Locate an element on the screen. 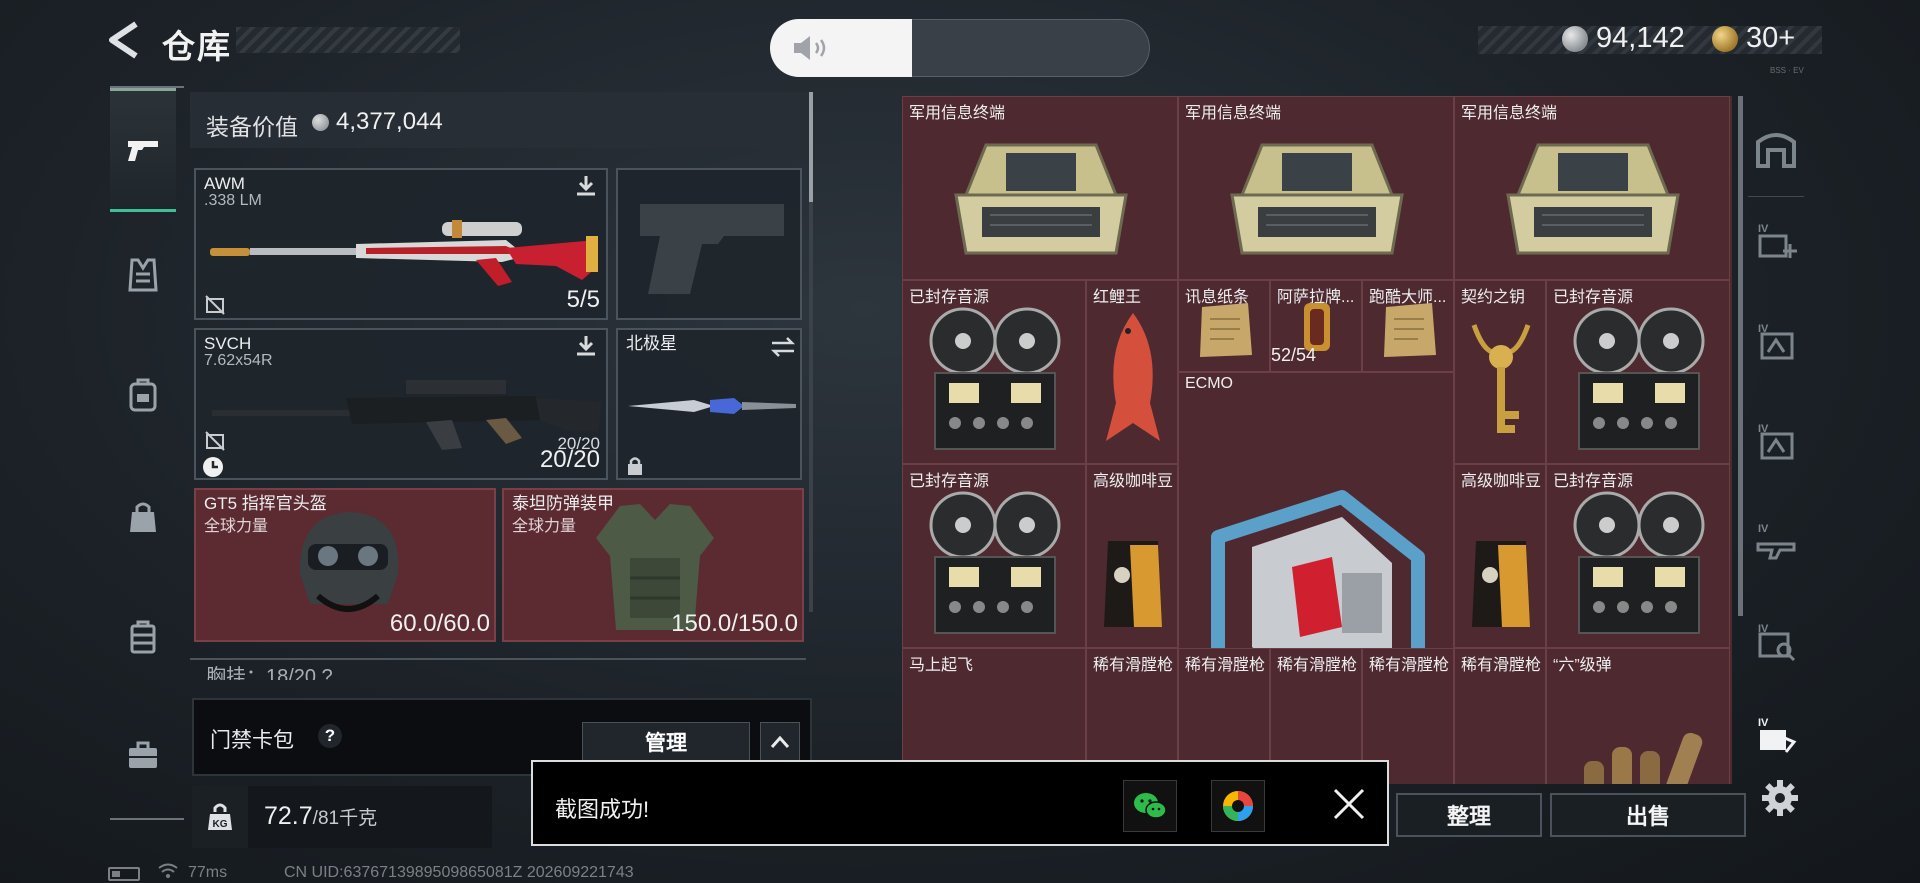 This screenshot has height=883, width=1920. photos-icon is located at coordinates (1238, 806).